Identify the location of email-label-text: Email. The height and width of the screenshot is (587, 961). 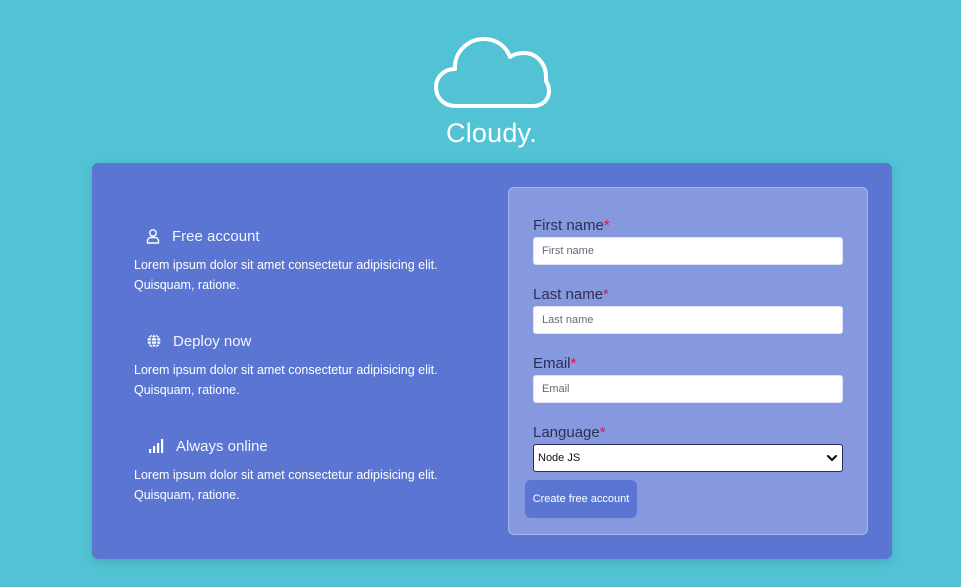
(552, 363).